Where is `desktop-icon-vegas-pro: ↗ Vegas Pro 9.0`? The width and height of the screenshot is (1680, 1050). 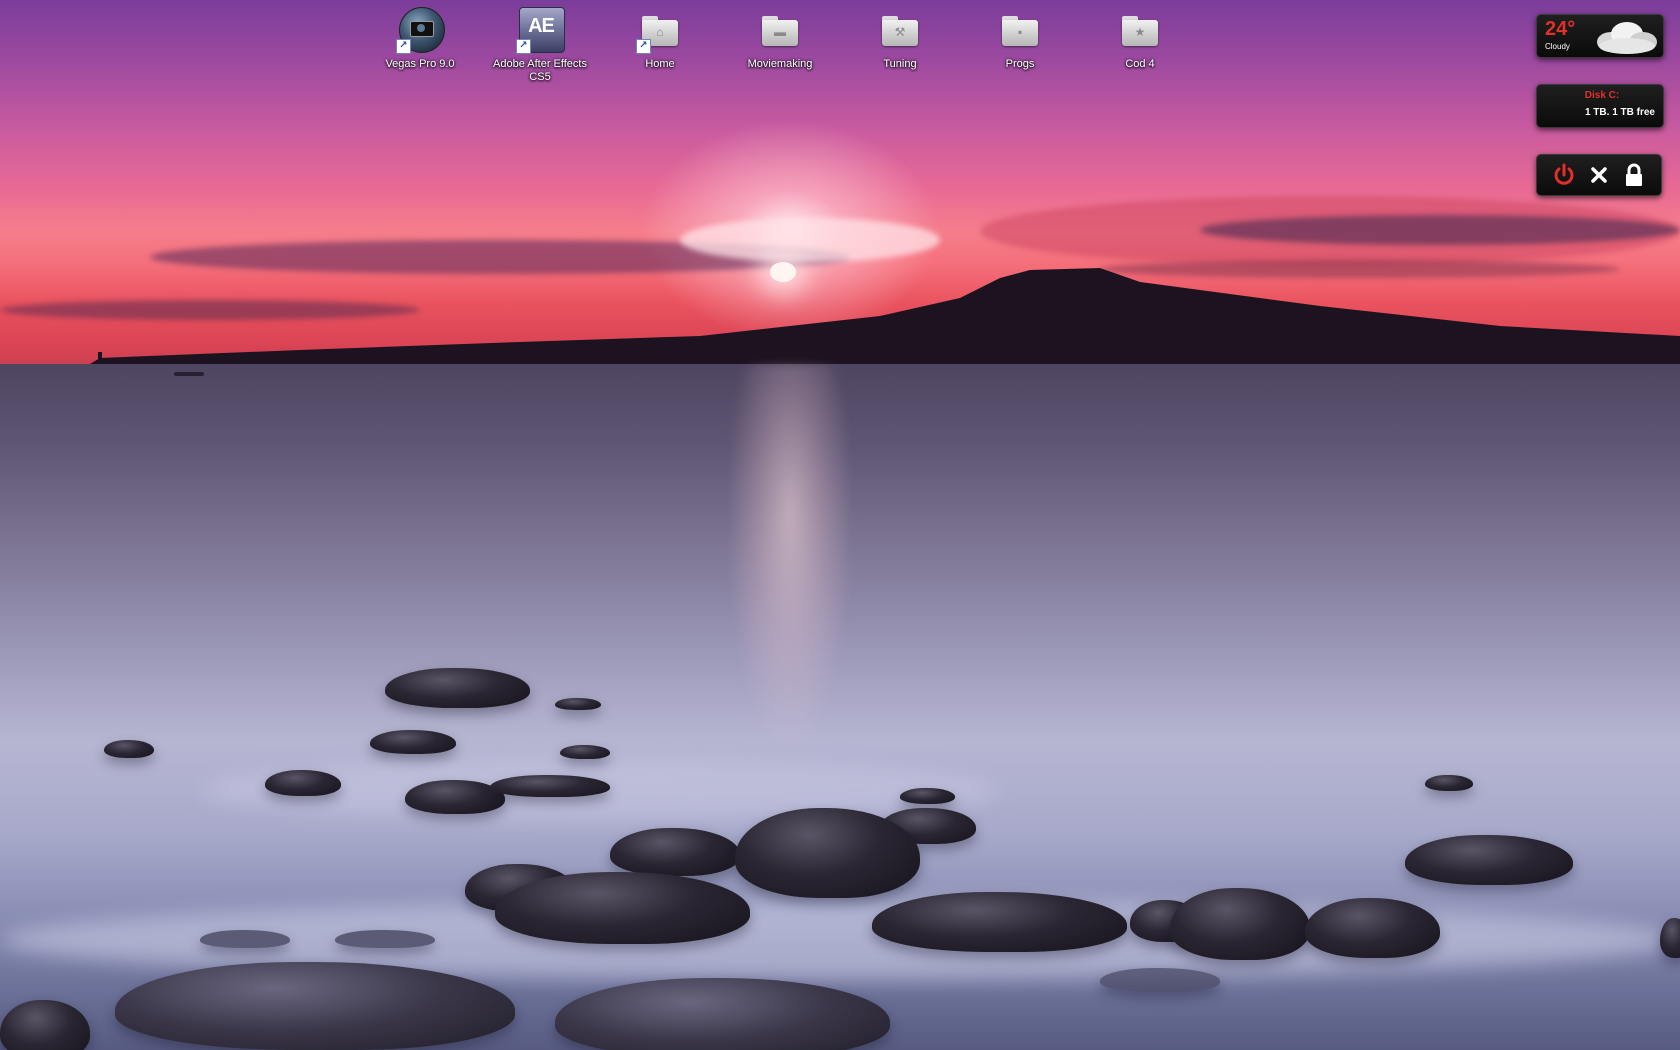
desktop-icon-vegas-pro: ↗ Vegas Pro 9.0 is located at coordinates (420, 38).